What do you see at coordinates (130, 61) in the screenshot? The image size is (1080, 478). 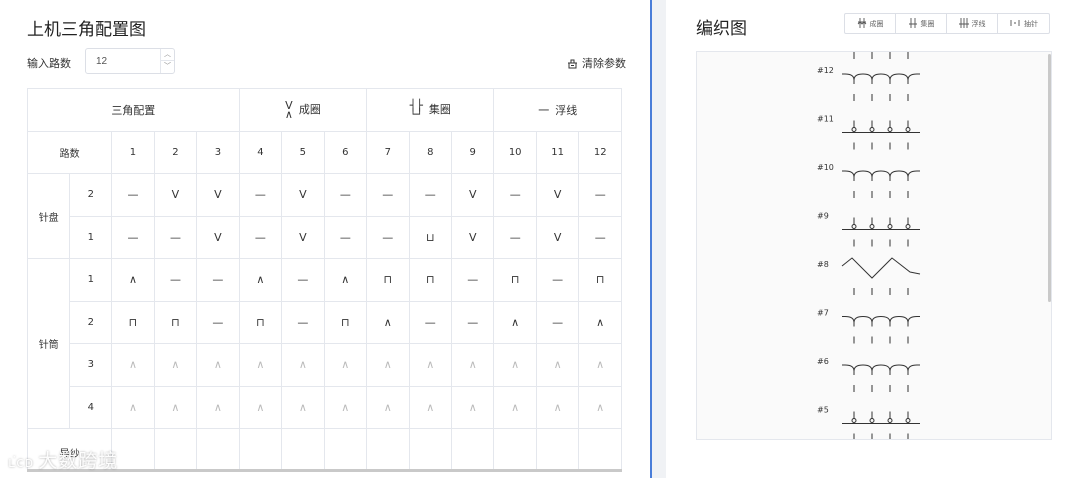 I see `route-count-input: 12 ︿ ﹀` at bounding box center [130, 61].